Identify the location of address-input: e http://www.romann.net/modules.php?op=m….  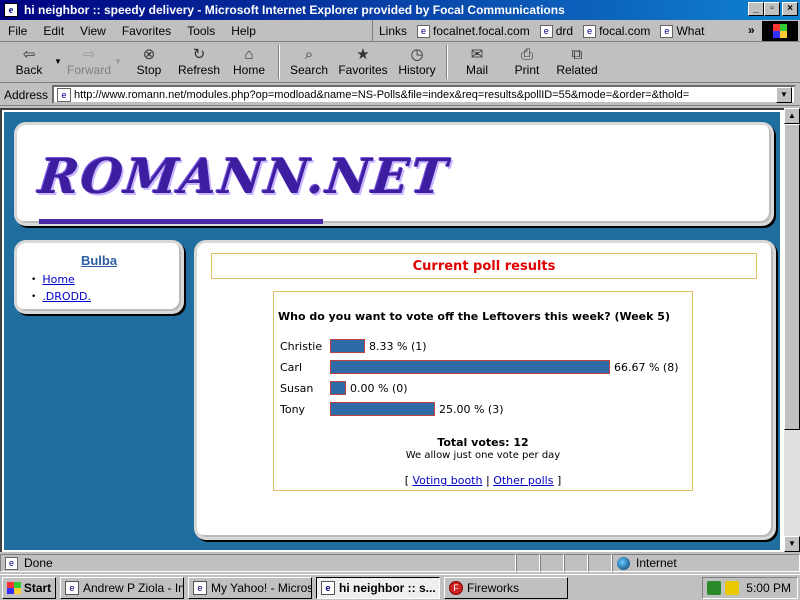
(424, 94).